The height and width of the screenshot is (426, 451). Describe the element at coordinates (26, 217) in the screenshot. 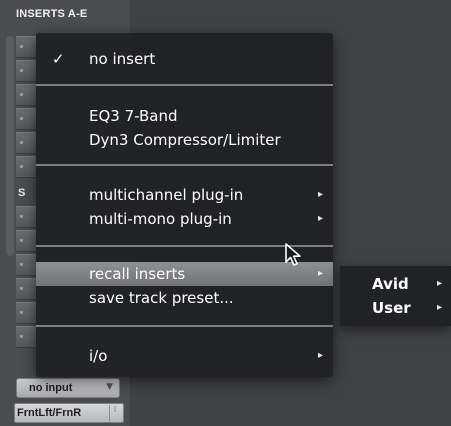

I see `send-slot-a` at that location.